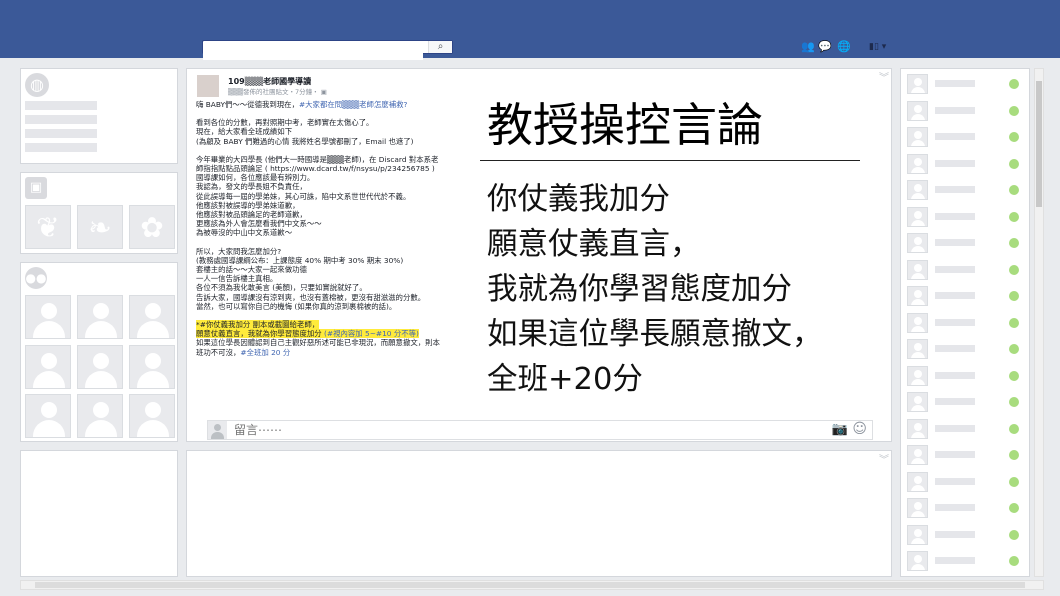  I want to click on quote-line: 全班+20分, so click(565, 379).